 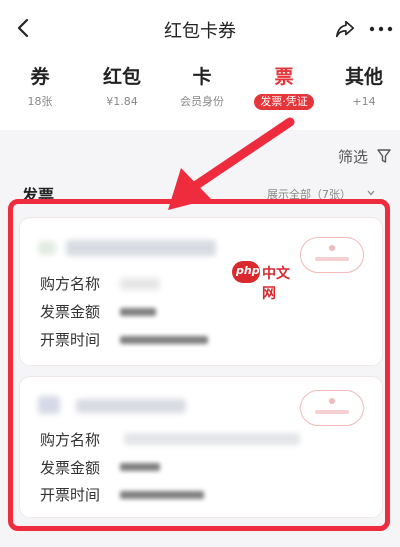 What do you see at coordinates (384, 156) in the screenshot?
I see `filter-icon` at bounding box center [384, 156].